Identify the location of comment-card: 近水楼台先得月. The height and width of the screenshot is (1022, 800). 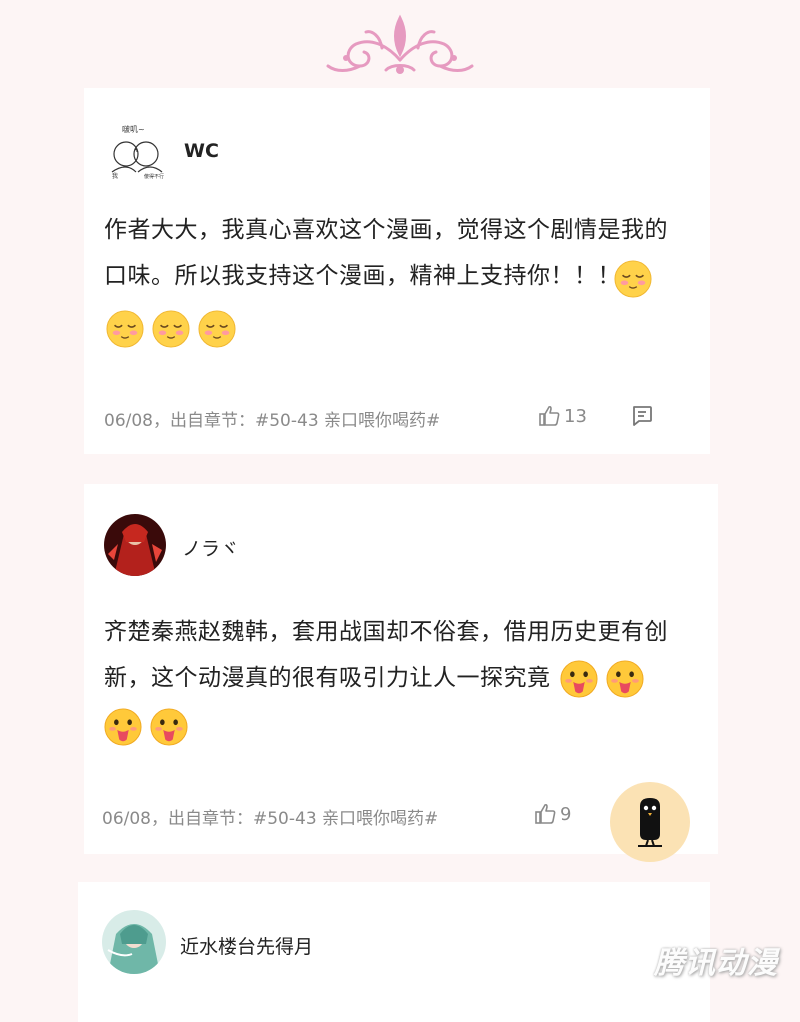
(394, 952).